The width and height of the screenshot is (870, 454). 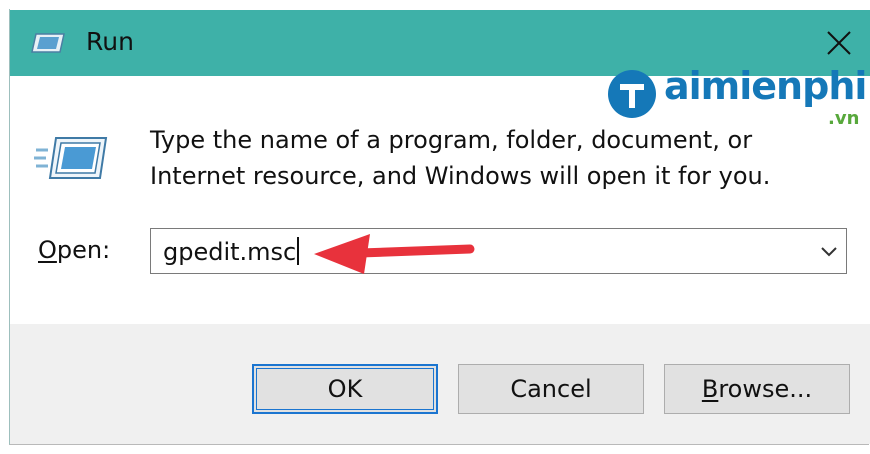 I want to click on open-label-mnemonic: O, so click(x=47, y=250).